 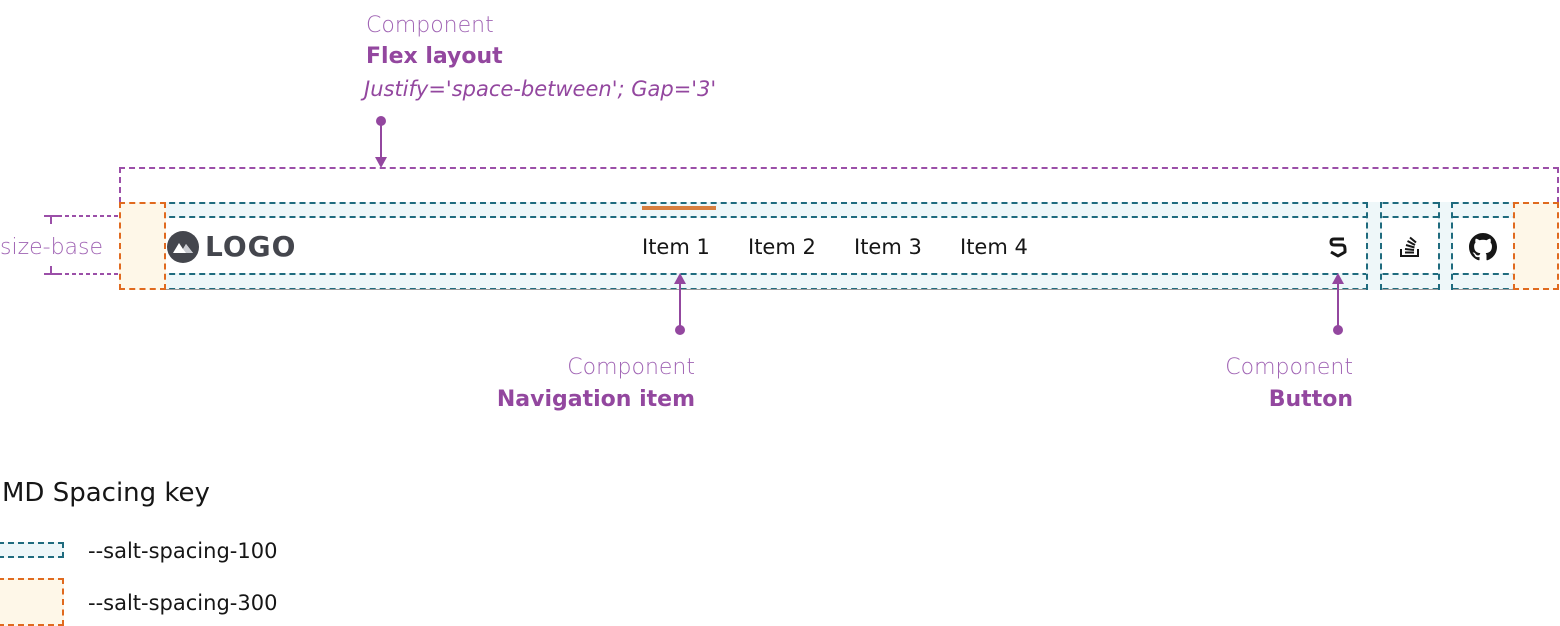 What do you see at coordinates (1310, 399) in the screenshot?
I see `button-name-label: Button` at bounding box center [1310, 399].